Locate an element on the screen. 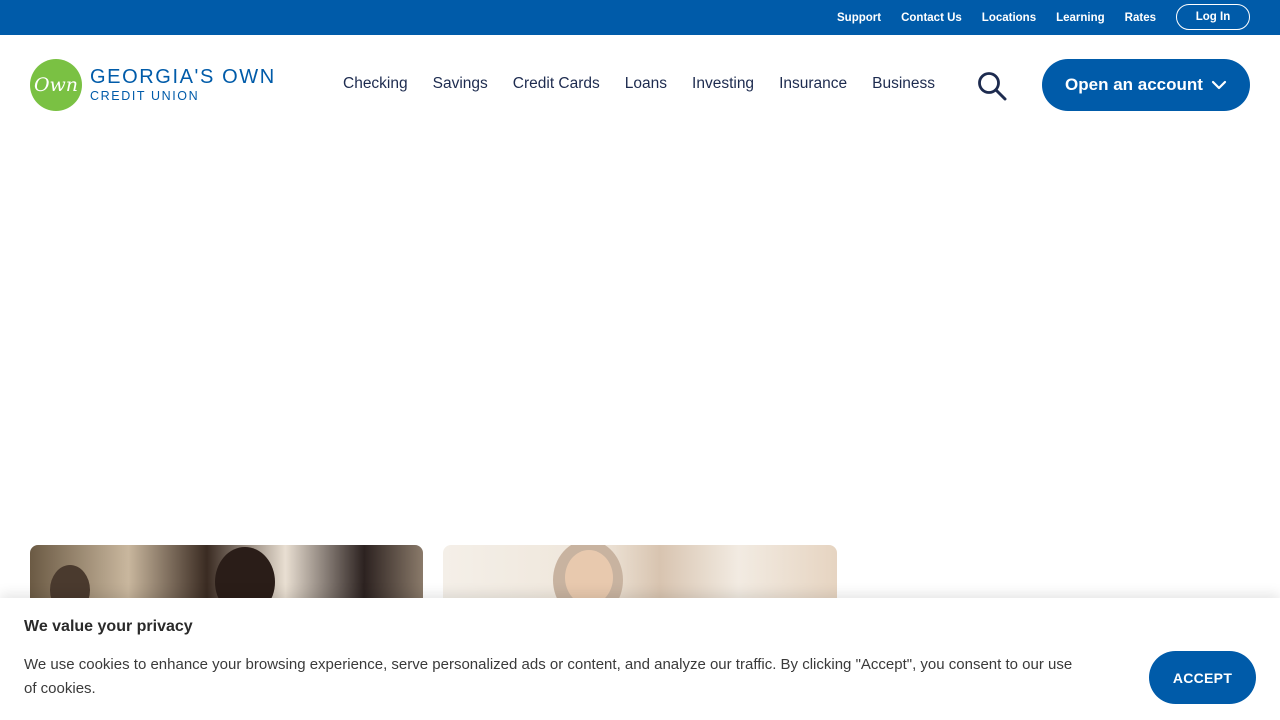 The height and width of the screenshot is (720, 1280). logo: Own GEORGIA'S OWN CREDIT UNION is located at coordinates (153, 85).